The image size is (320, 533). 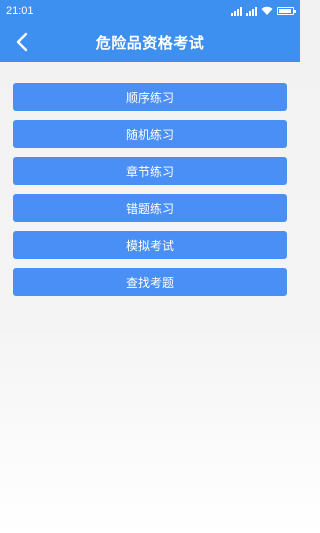 I want to click on search-questions-button: 查找考题, so click(x=150, y=282).